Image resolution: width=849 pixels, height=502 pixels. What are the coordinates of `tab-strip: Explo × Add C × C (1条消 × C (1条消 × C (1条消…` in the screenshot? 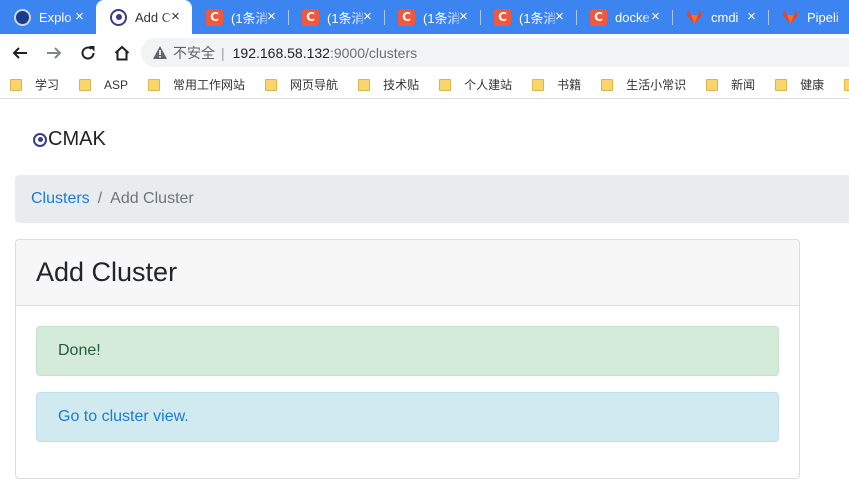 It's located at (424, 17).